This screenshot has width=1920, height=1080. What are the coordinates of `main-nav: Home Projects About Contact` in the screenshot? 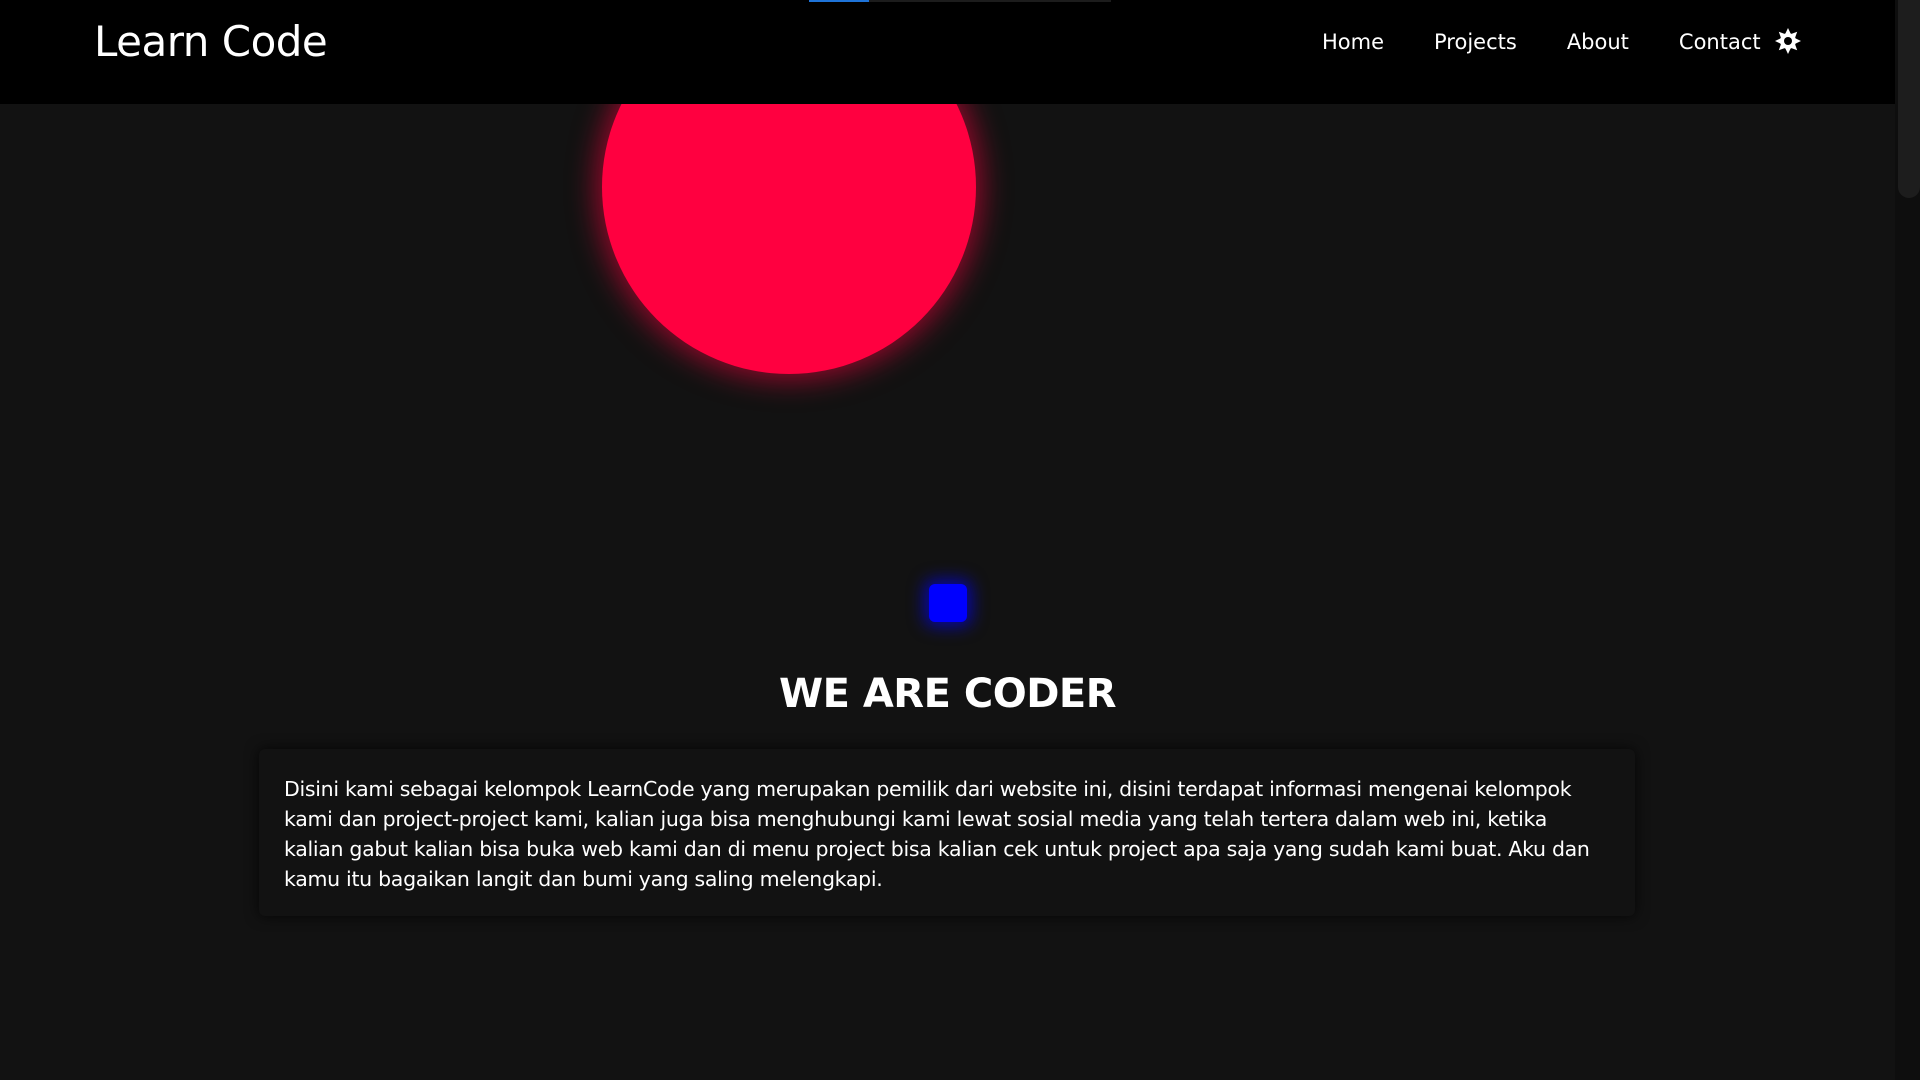 It's located at (1541, 42).